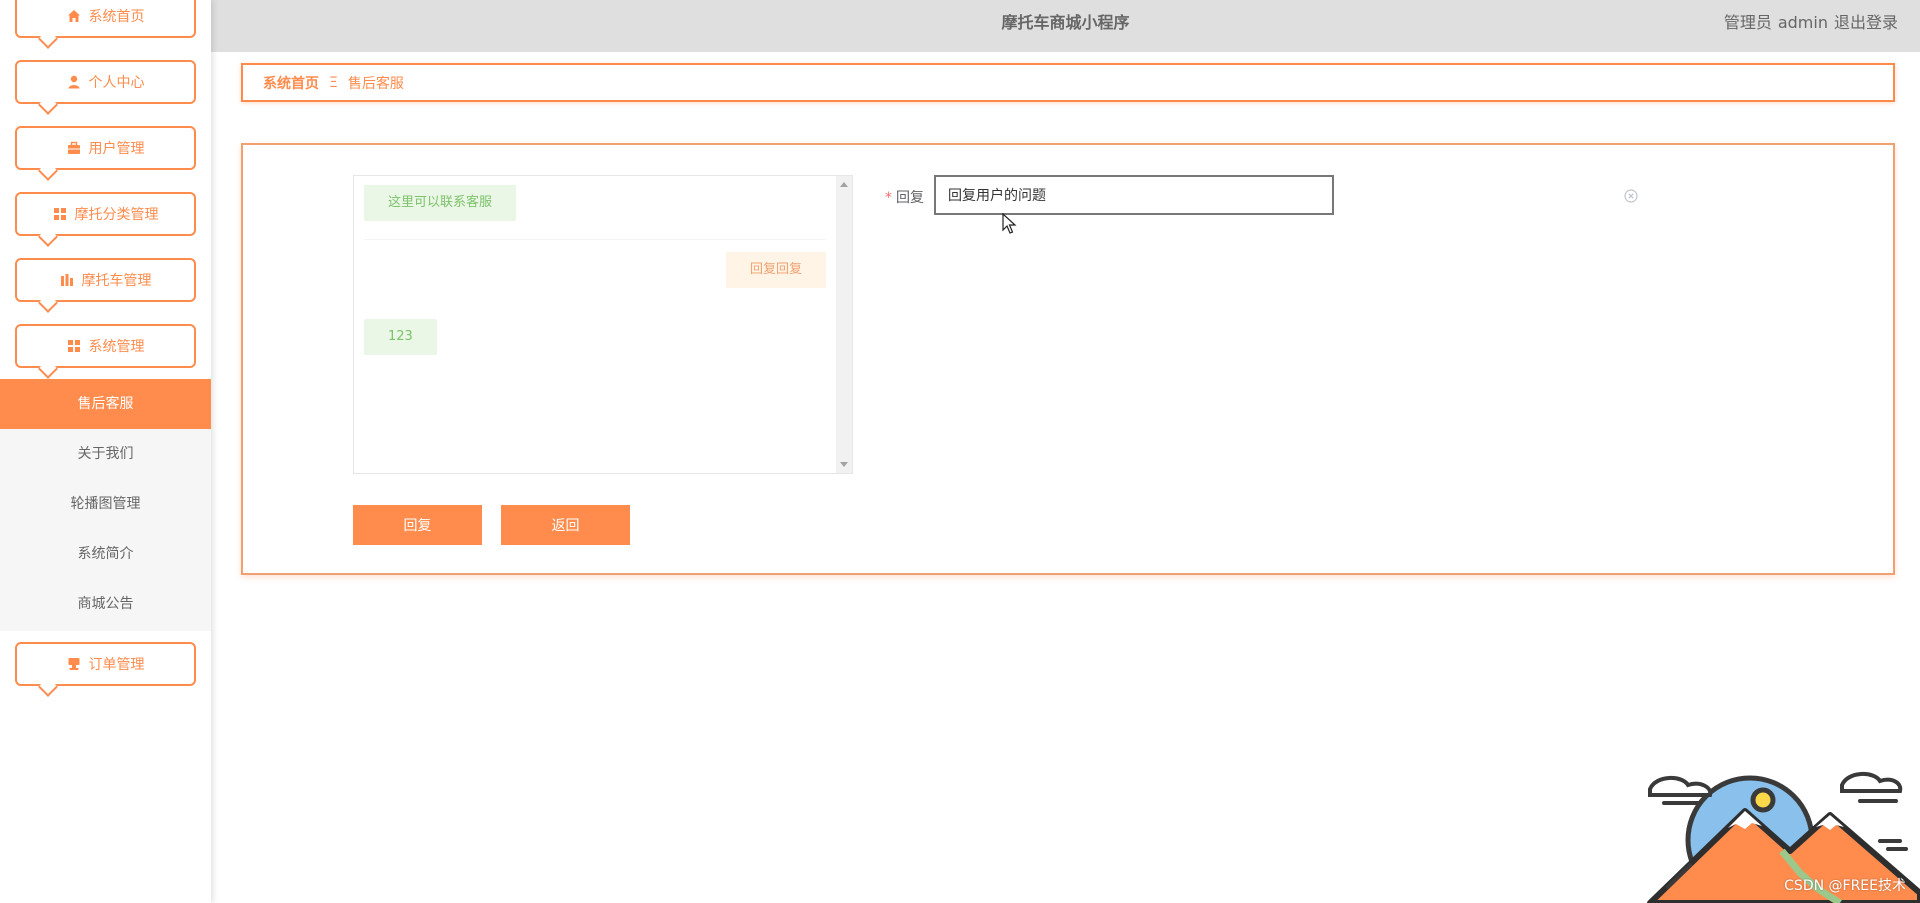 The width and height of the screenshot is (1920, 903). I want to click on breadcrumb-current: 售后客服, so click(375, 83).